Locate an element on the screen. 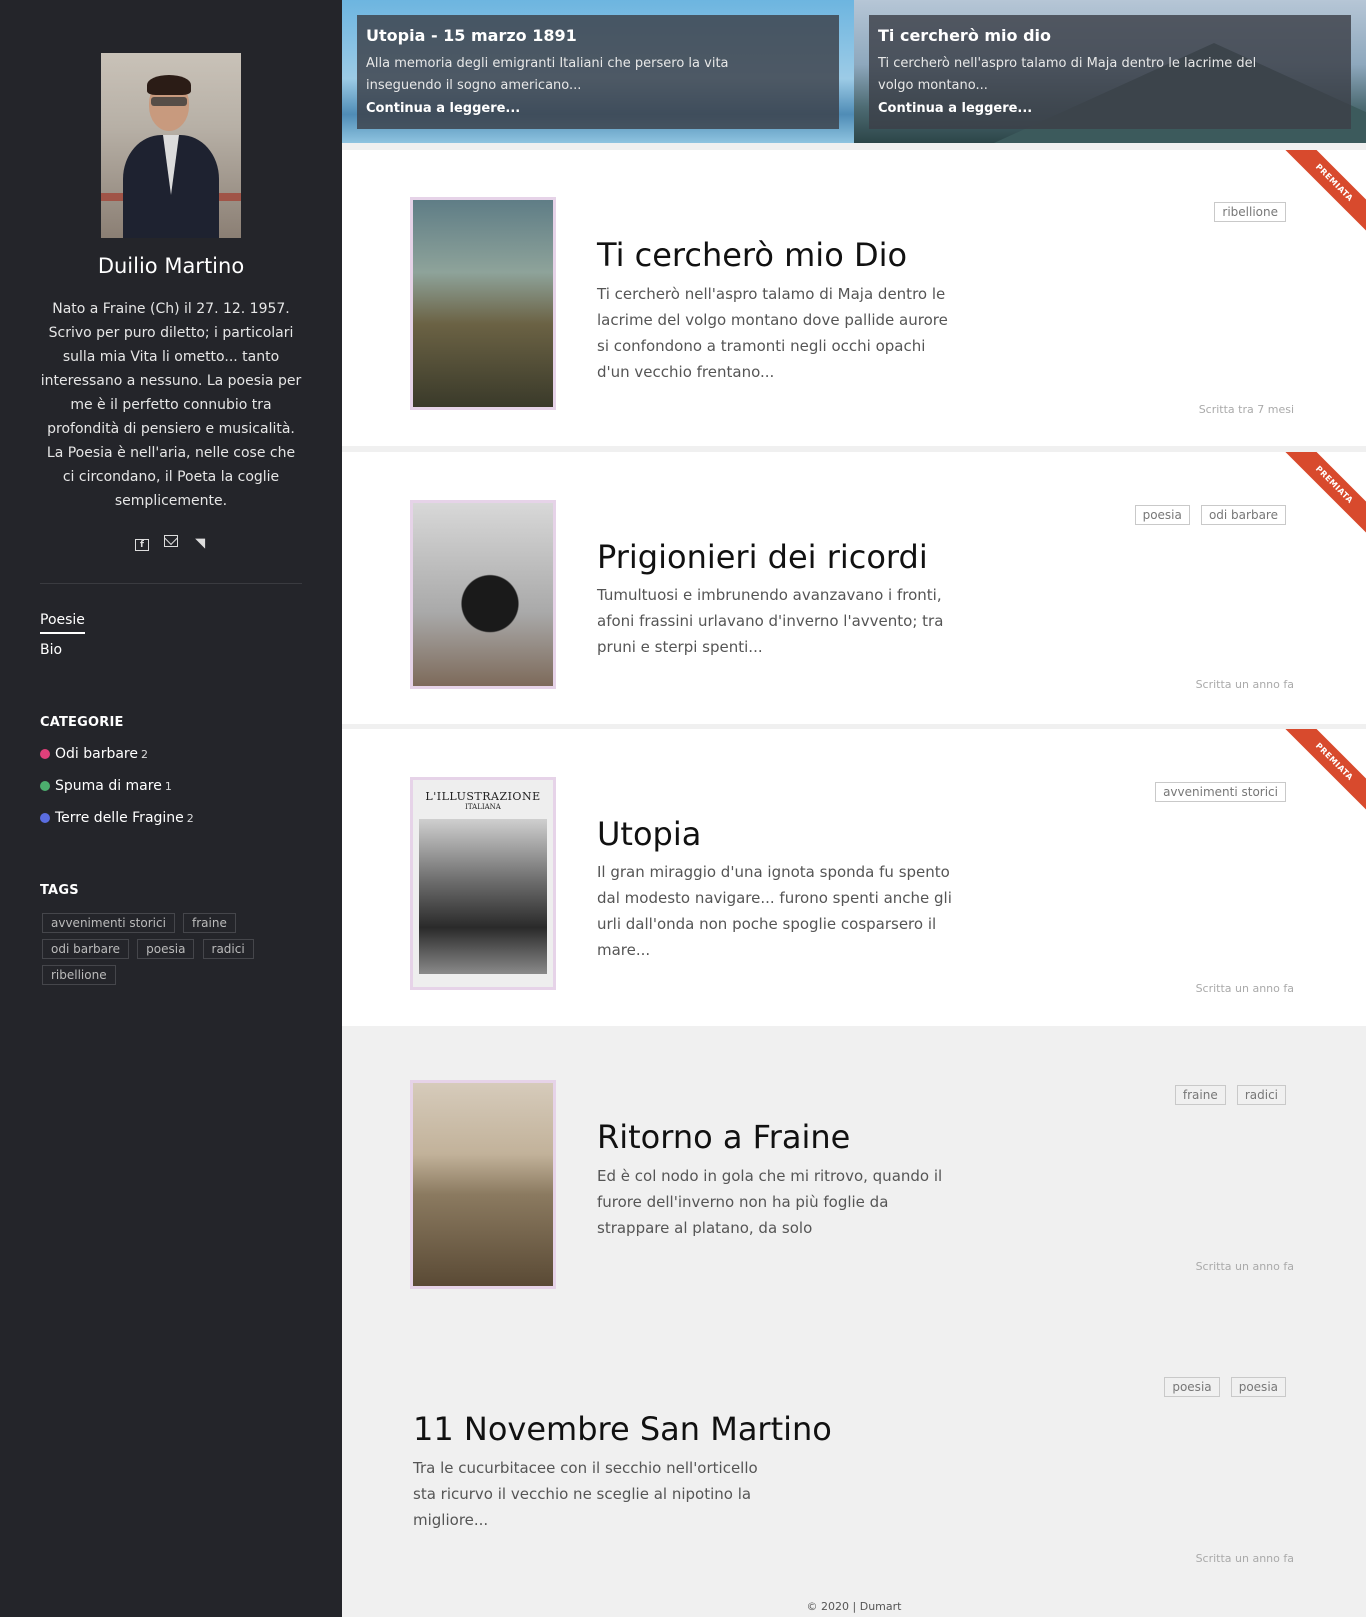 The height and width of the screenshot is (1617, 1366). tag-ribellione: ribellione is located at coordinates (79, 975).